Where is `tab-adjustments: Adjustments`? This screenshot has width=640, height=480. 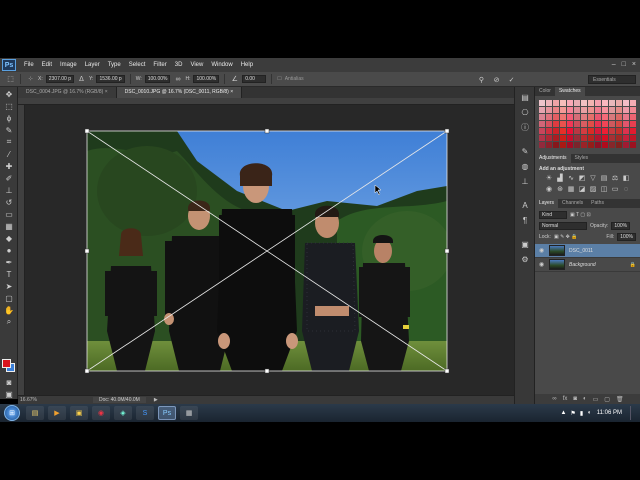
tab-adjustments: Adjustments is located at coordinates (553, 158).